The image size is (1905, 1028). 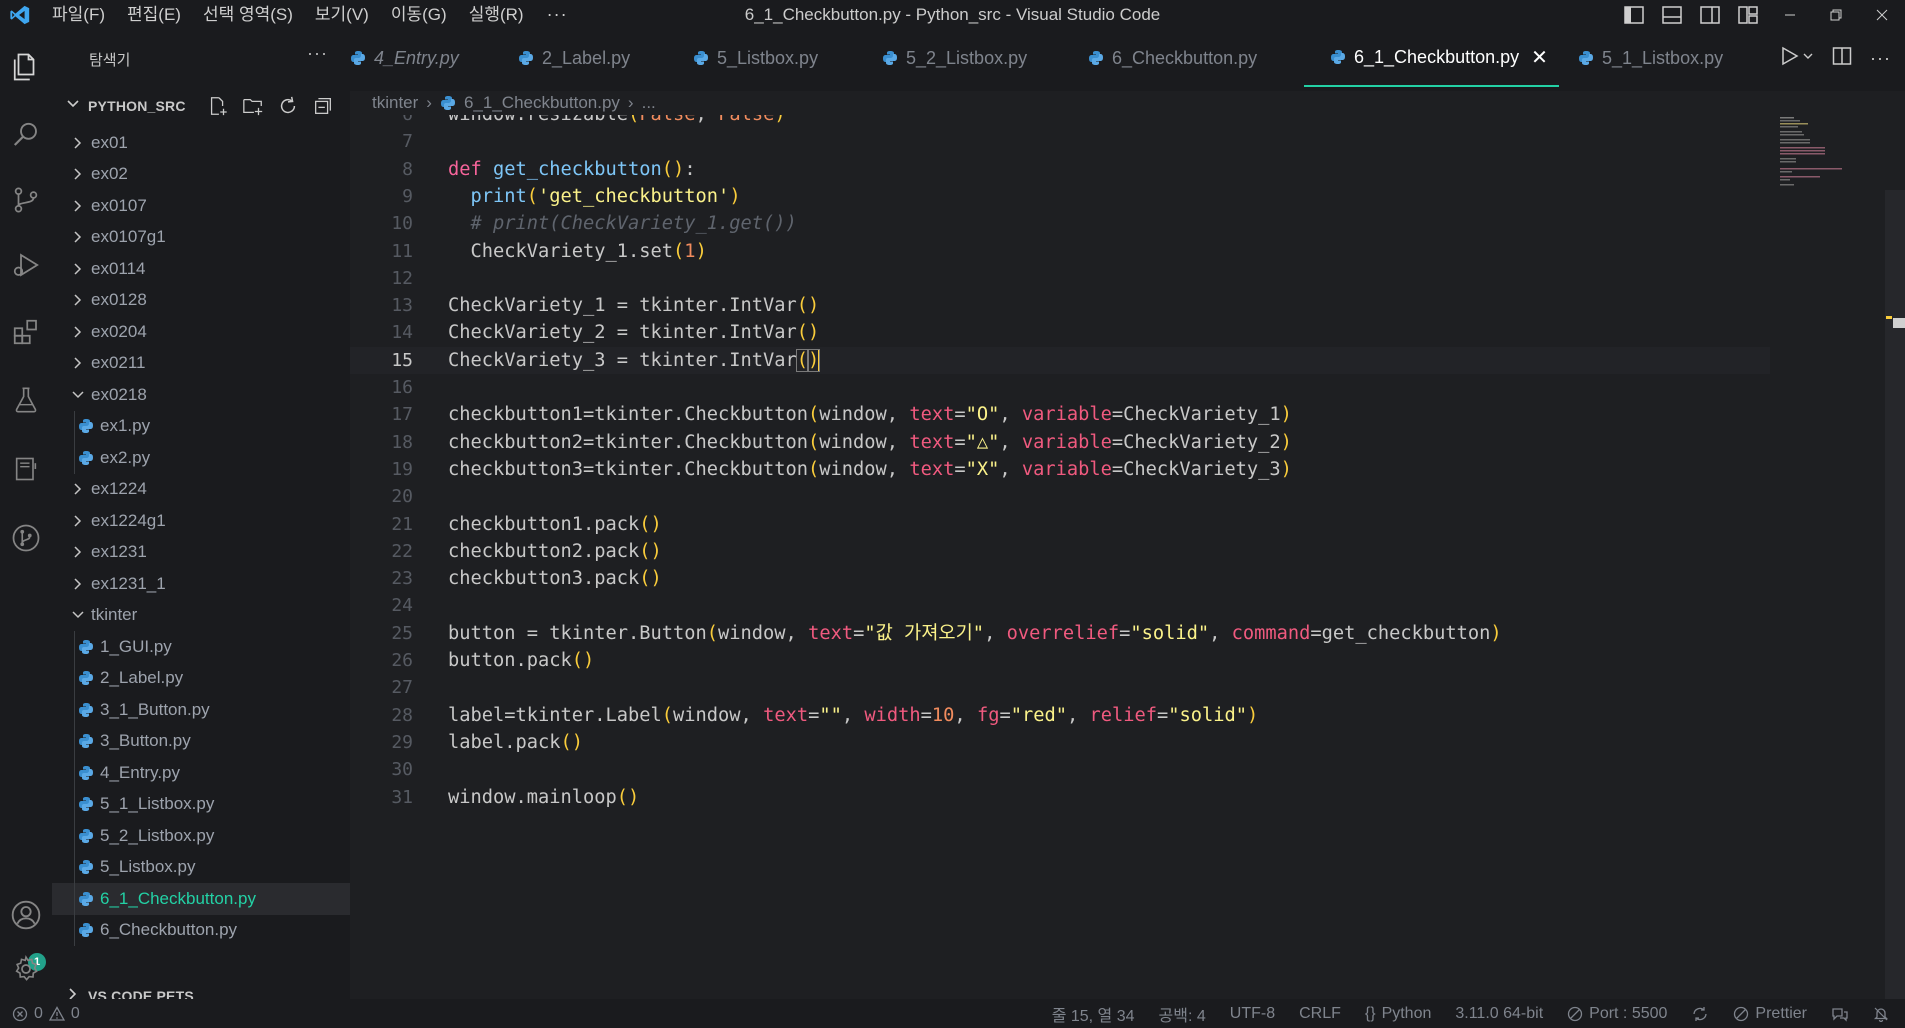 What do you see at coordinates (1842, 58) in the screenshot?
I see `split-editor-icon` at bounding box center [1842, 58].